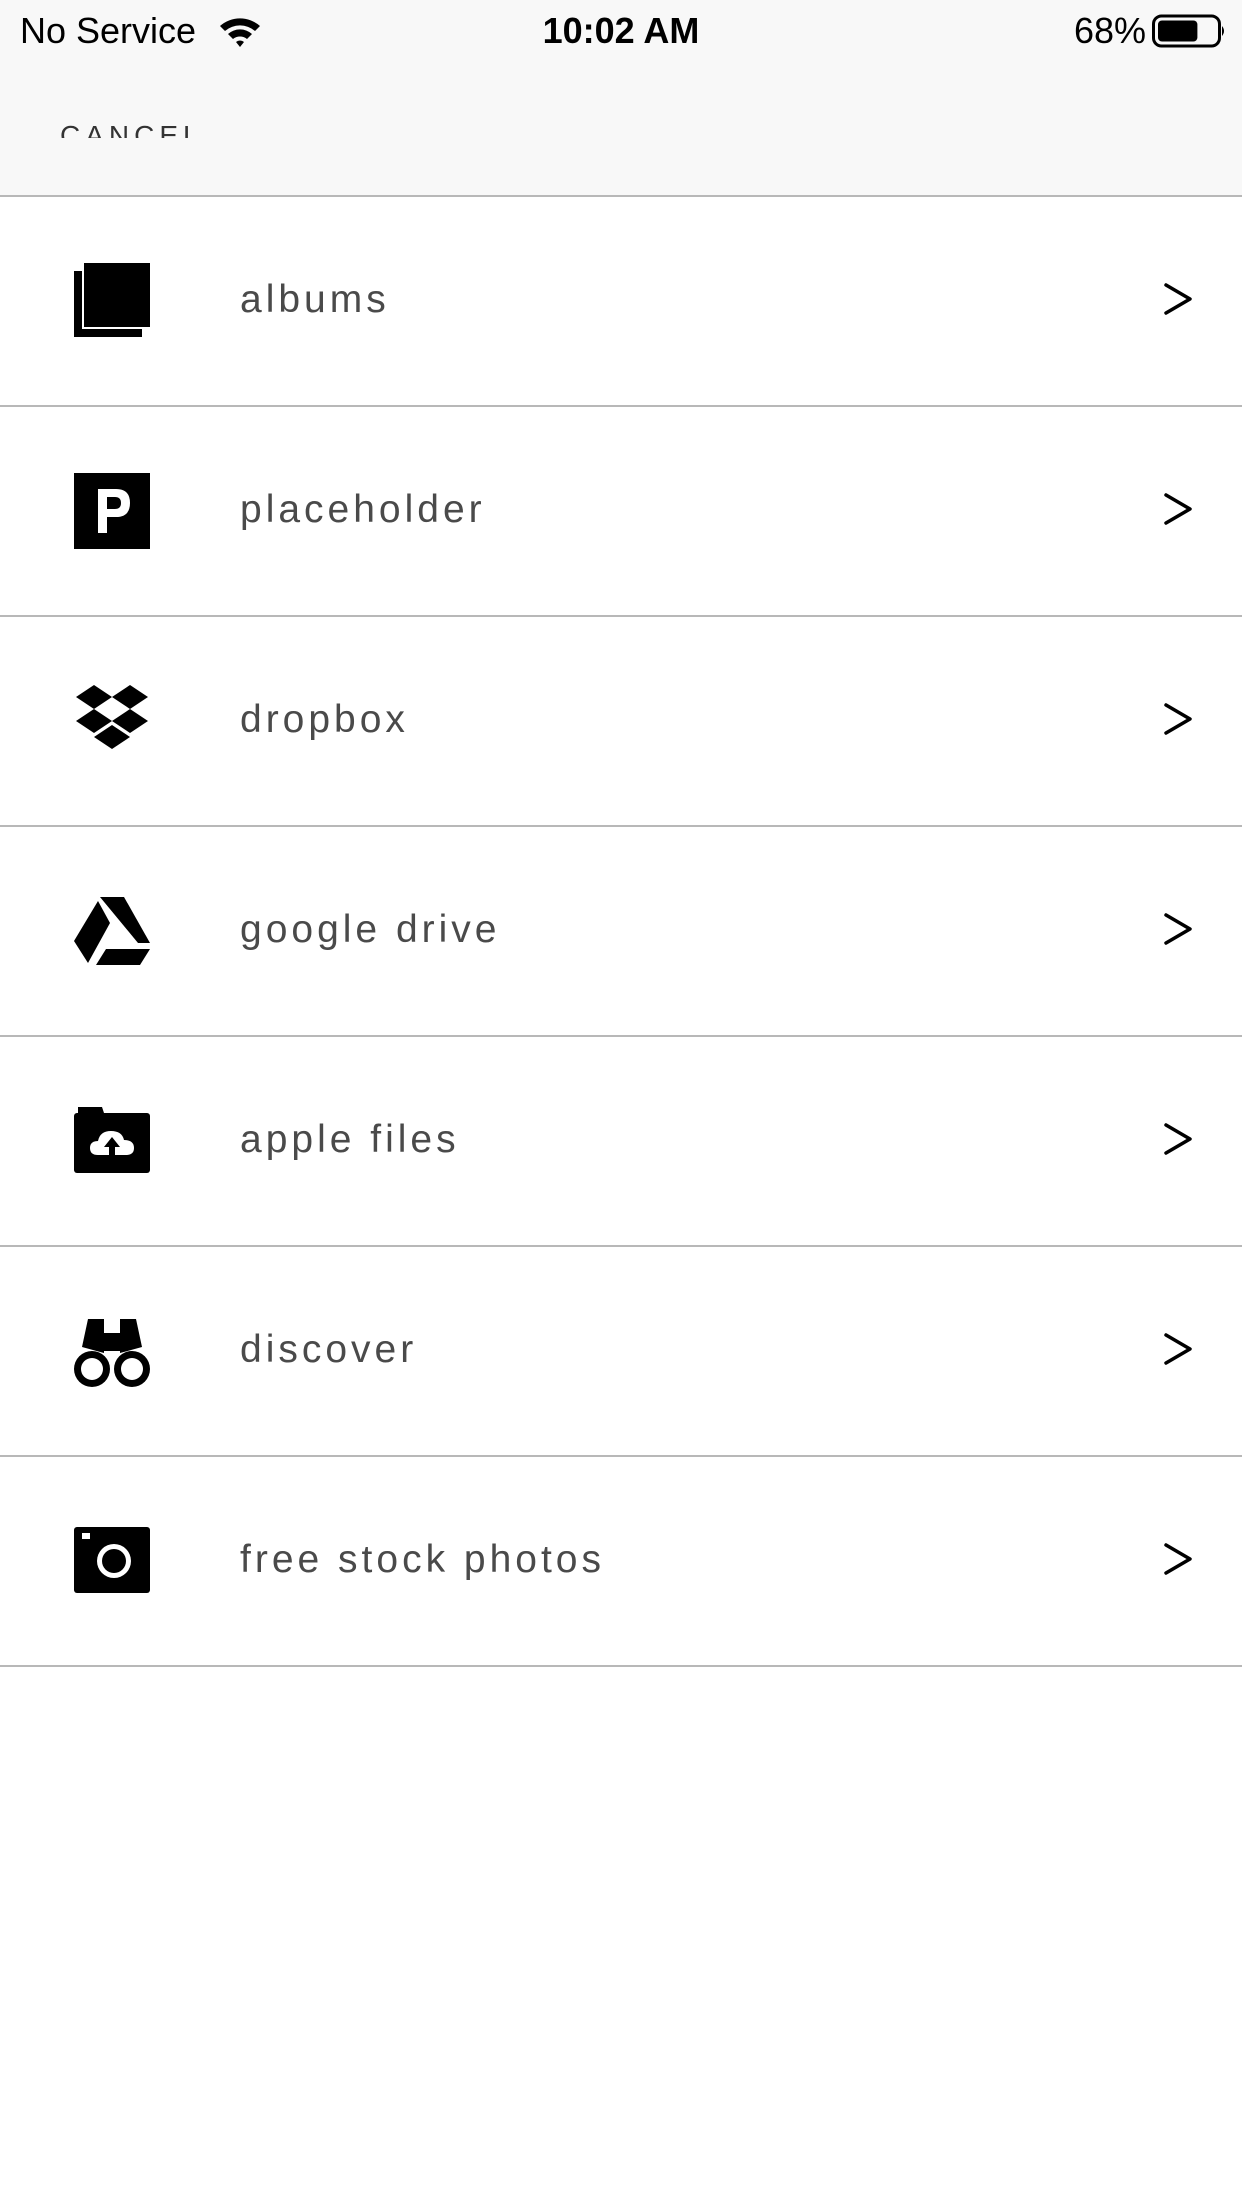 This screenshot has width=1242, height=2208. What do you see at coordinates (621, 1352) in the screenshot?
I see `menu-item-discover: discover` at bounding box center [621, 1352].